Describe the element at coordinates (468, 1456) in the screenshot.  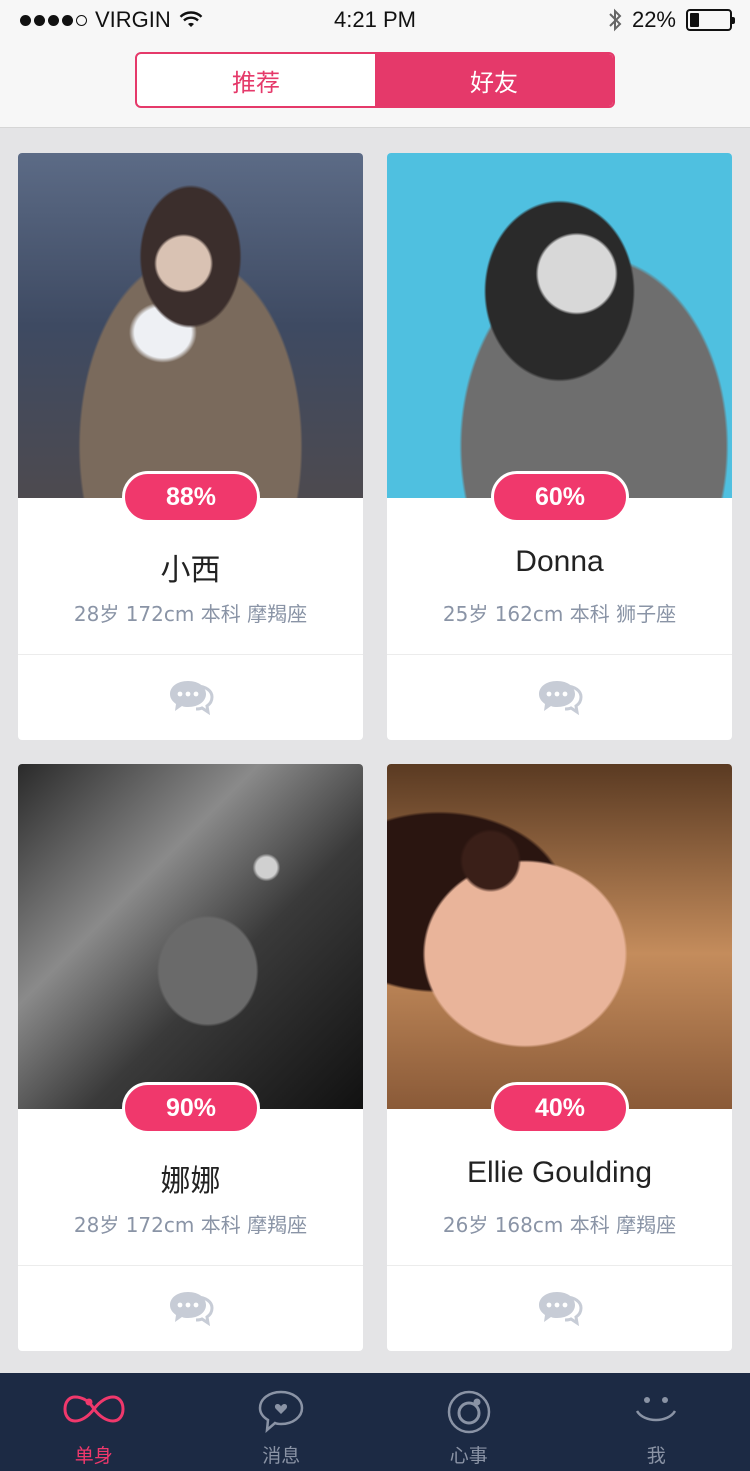
I see `tab-label: 心事` at that location.